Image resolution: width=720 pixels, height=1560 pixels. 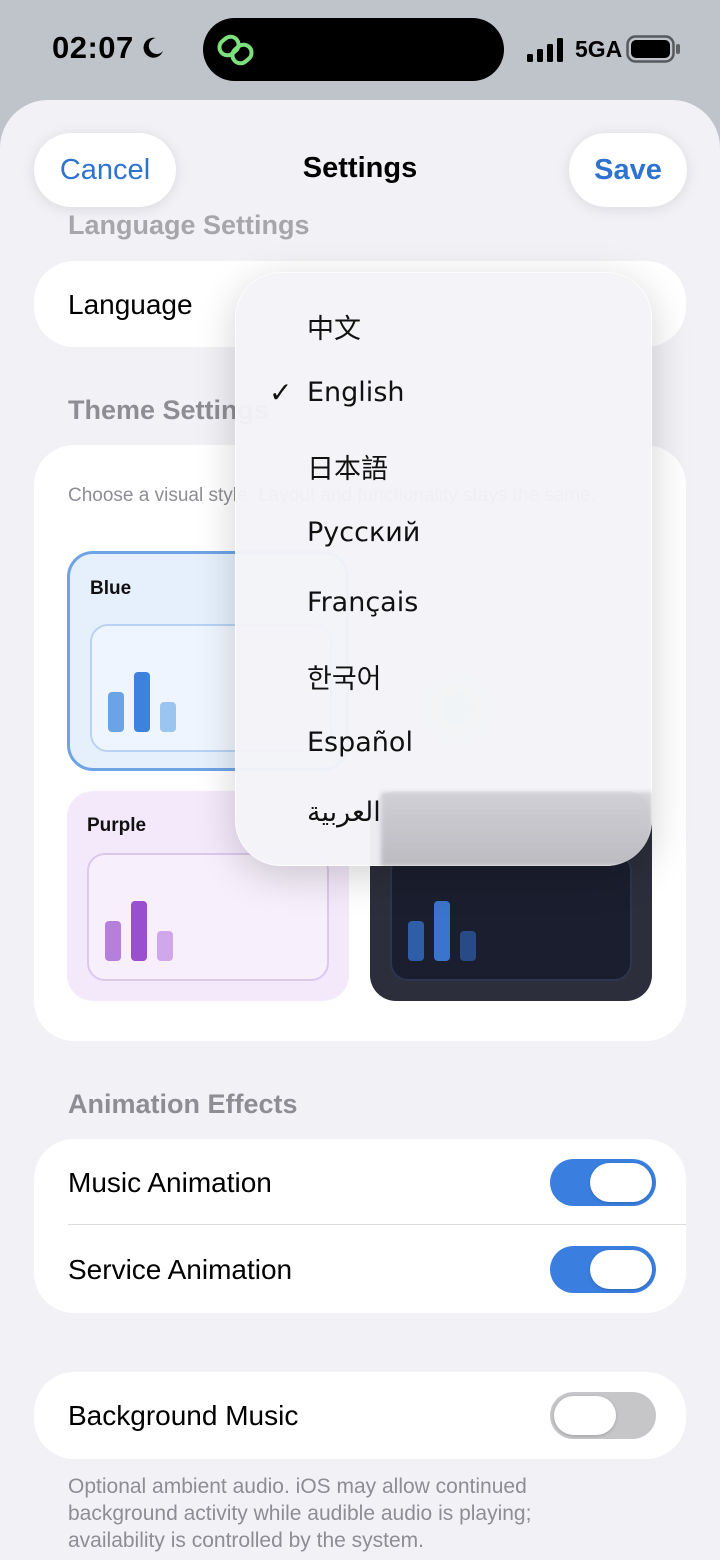 I want to click on language-option-label: Español, so click(x=360, y=742).